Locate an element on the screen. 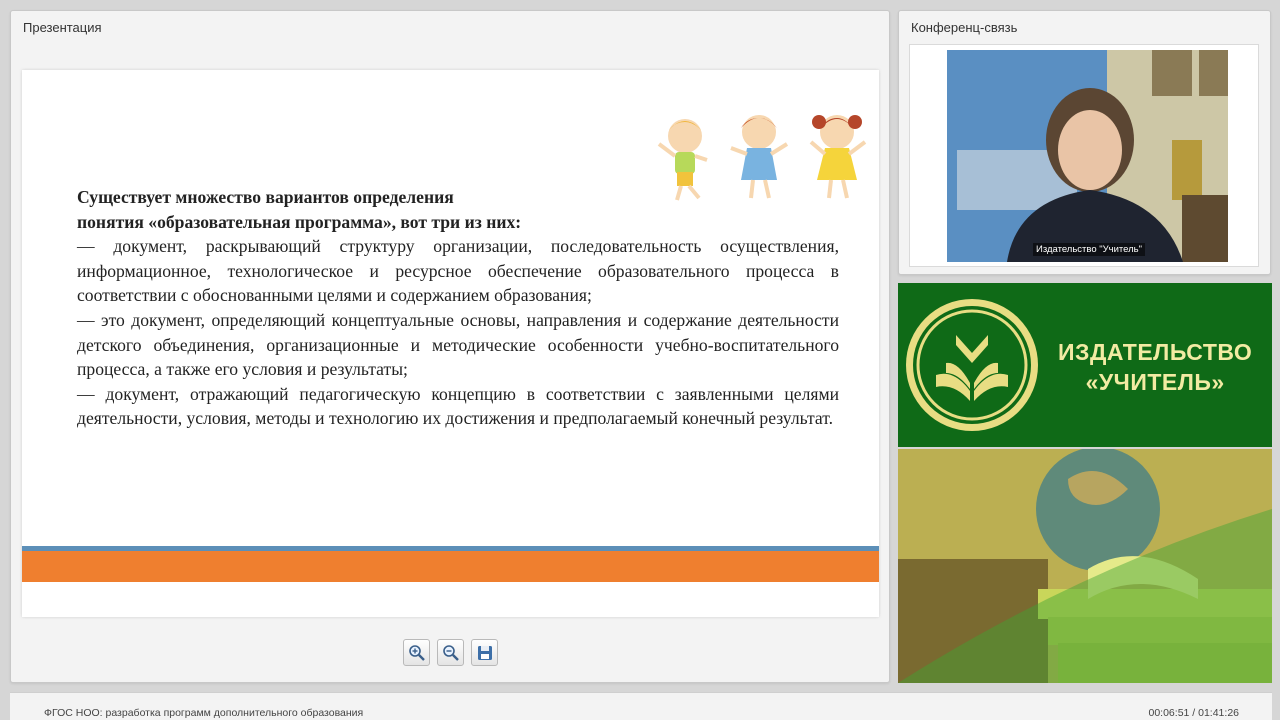  publisher-banner: ИЗДАТЕЛЬСТВО «УЧИТЕЛЬ» is located at coordinates (1085, 365).